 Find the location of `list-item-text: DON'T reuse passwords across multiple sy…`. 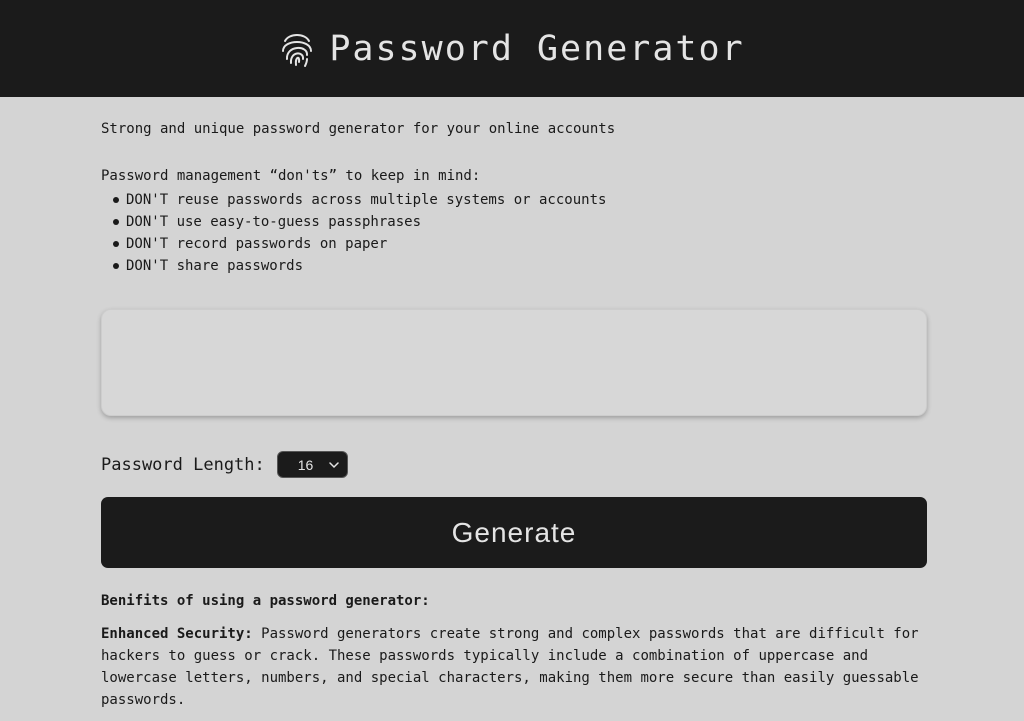

list-item-text: DON'T reuse passwords across multiple sy… is located at coordinates (366, 200).